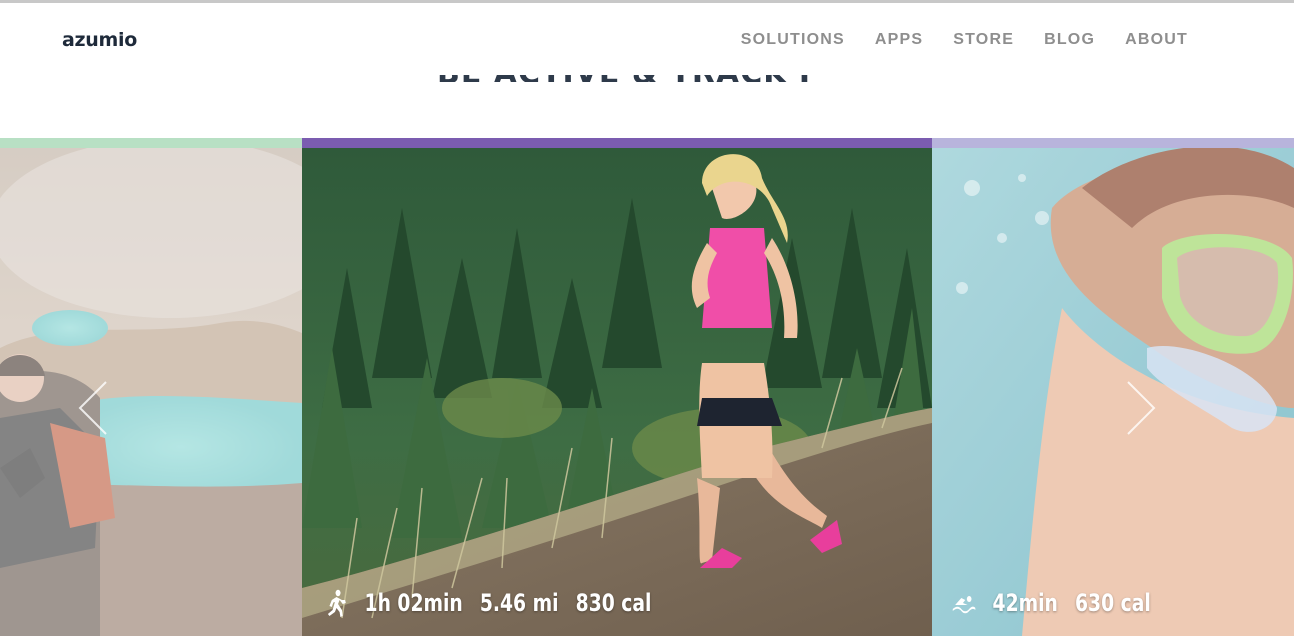 The image size is (1294, 636). Describe the element at coordinates (1069, 40) in the screenshot. I see `nav-blog: BLOG` at that location.